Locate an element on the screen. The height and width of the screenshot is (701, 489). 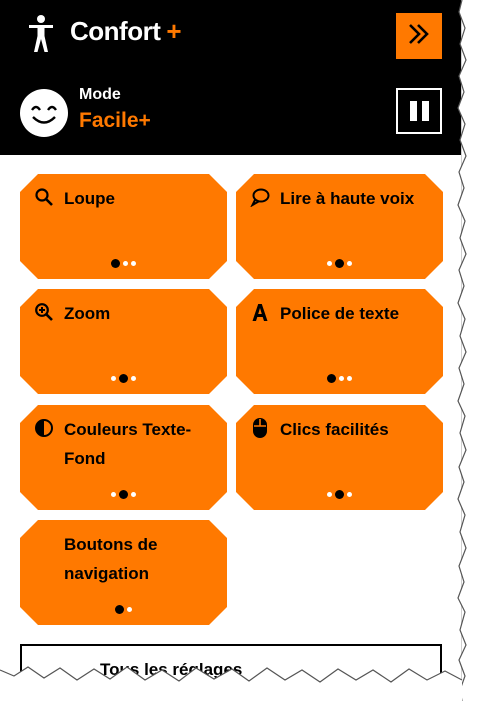
smiley-icon is located at coordinates (44, 113).